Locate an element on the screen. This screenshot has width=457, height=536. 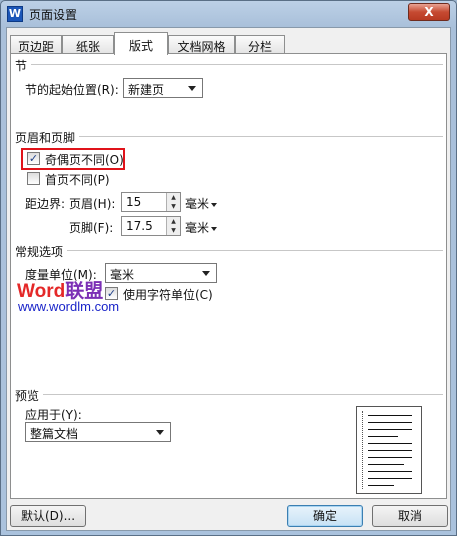
cancel-button: 取消 is located at coordinates (410, 516).